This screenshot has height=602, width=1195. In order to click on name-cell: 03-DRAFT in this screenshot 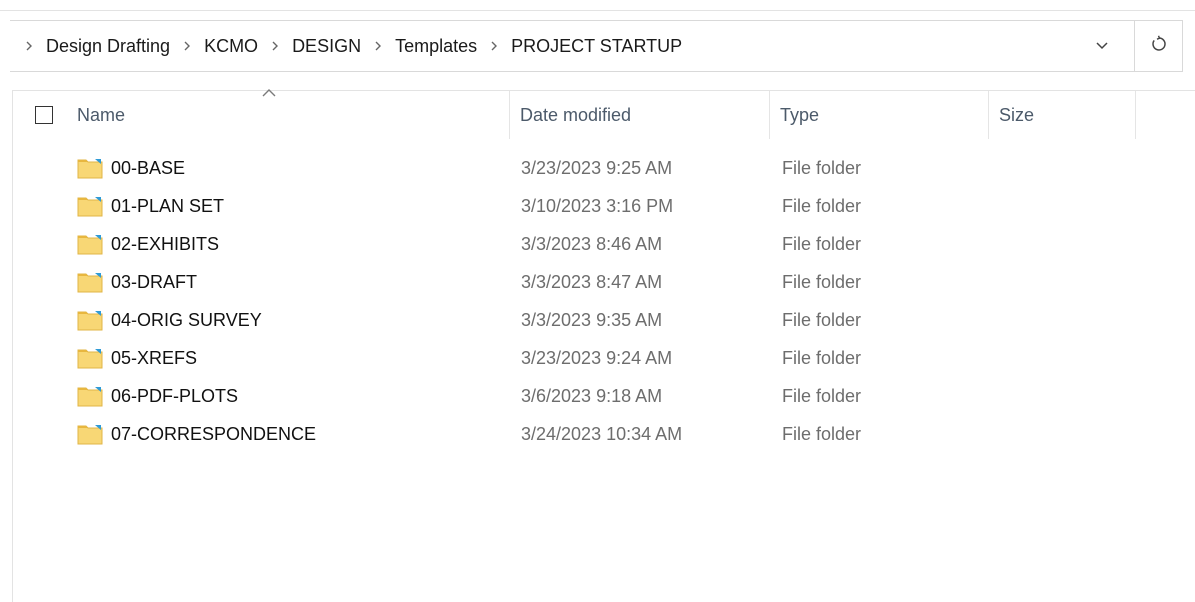, I will do `click(137, 282)`.